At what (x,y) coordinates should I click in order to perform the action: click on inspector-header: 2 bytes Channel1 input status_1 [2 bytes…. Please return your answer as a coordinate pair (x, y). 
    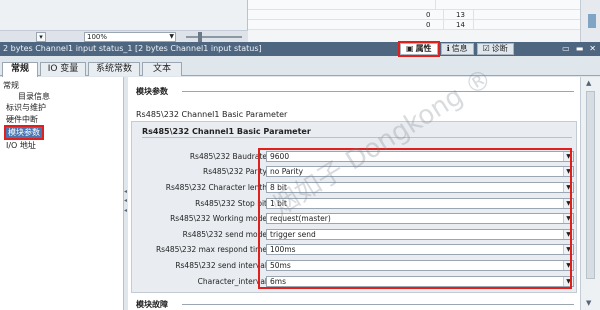
    Looking at the image, I should click on (300, 49).